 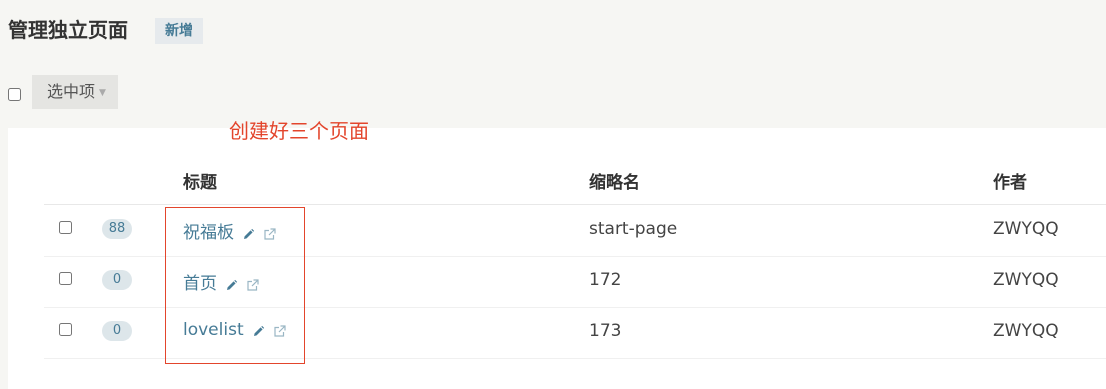 What do you see at coordinates (117, 229) in the screenshot?
I see `comment-count-badge: 88` at bounding box center [117, 229].